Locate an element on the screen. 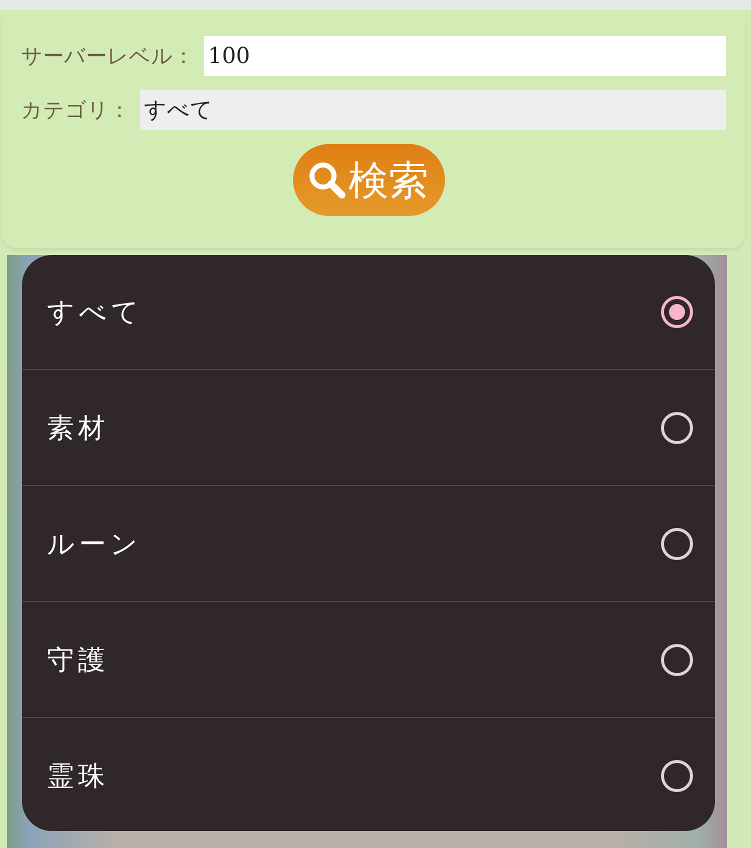 The width and height of the screenshot is (751, 848). category-option: 素材 is located at coordinates (368, 427).